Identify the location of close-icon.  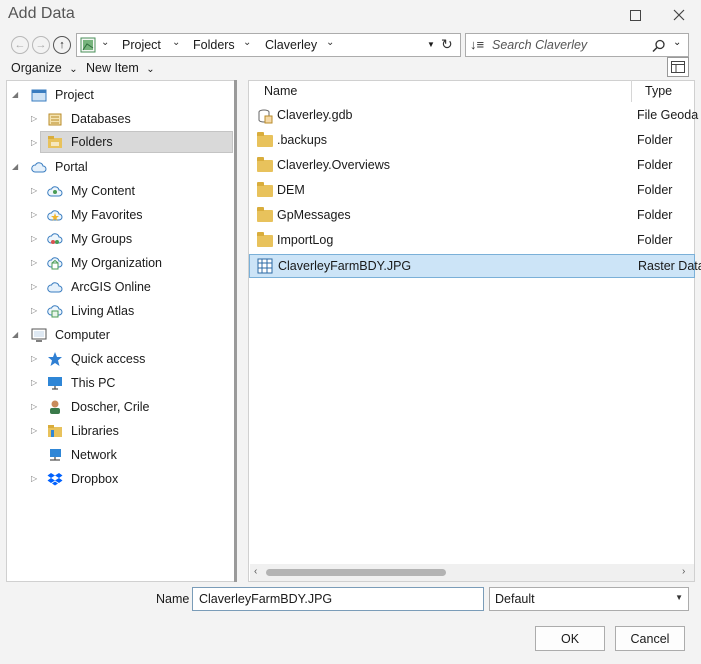
(679, 15).